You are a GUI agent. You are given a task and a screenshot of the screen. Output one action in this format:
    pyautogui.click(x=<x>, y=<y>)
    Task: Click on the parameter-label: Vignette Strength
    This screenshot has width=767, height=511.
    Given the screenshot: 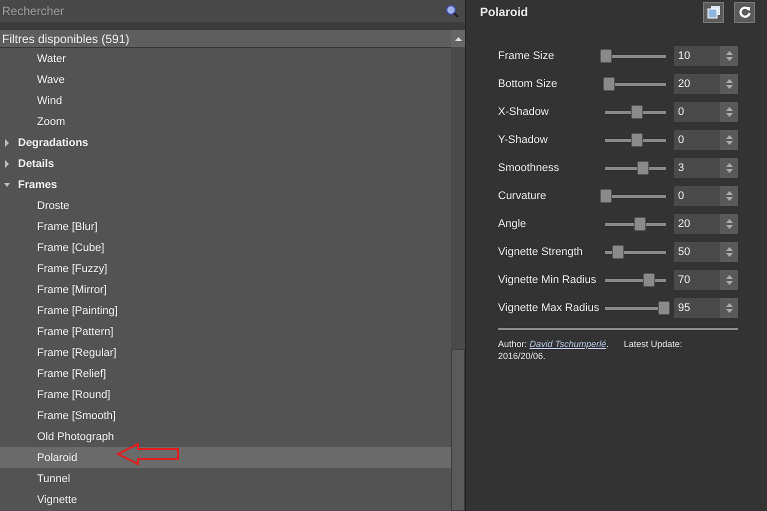 What is the action you would take?
    pyautogui.click(x=541, y=252)
    